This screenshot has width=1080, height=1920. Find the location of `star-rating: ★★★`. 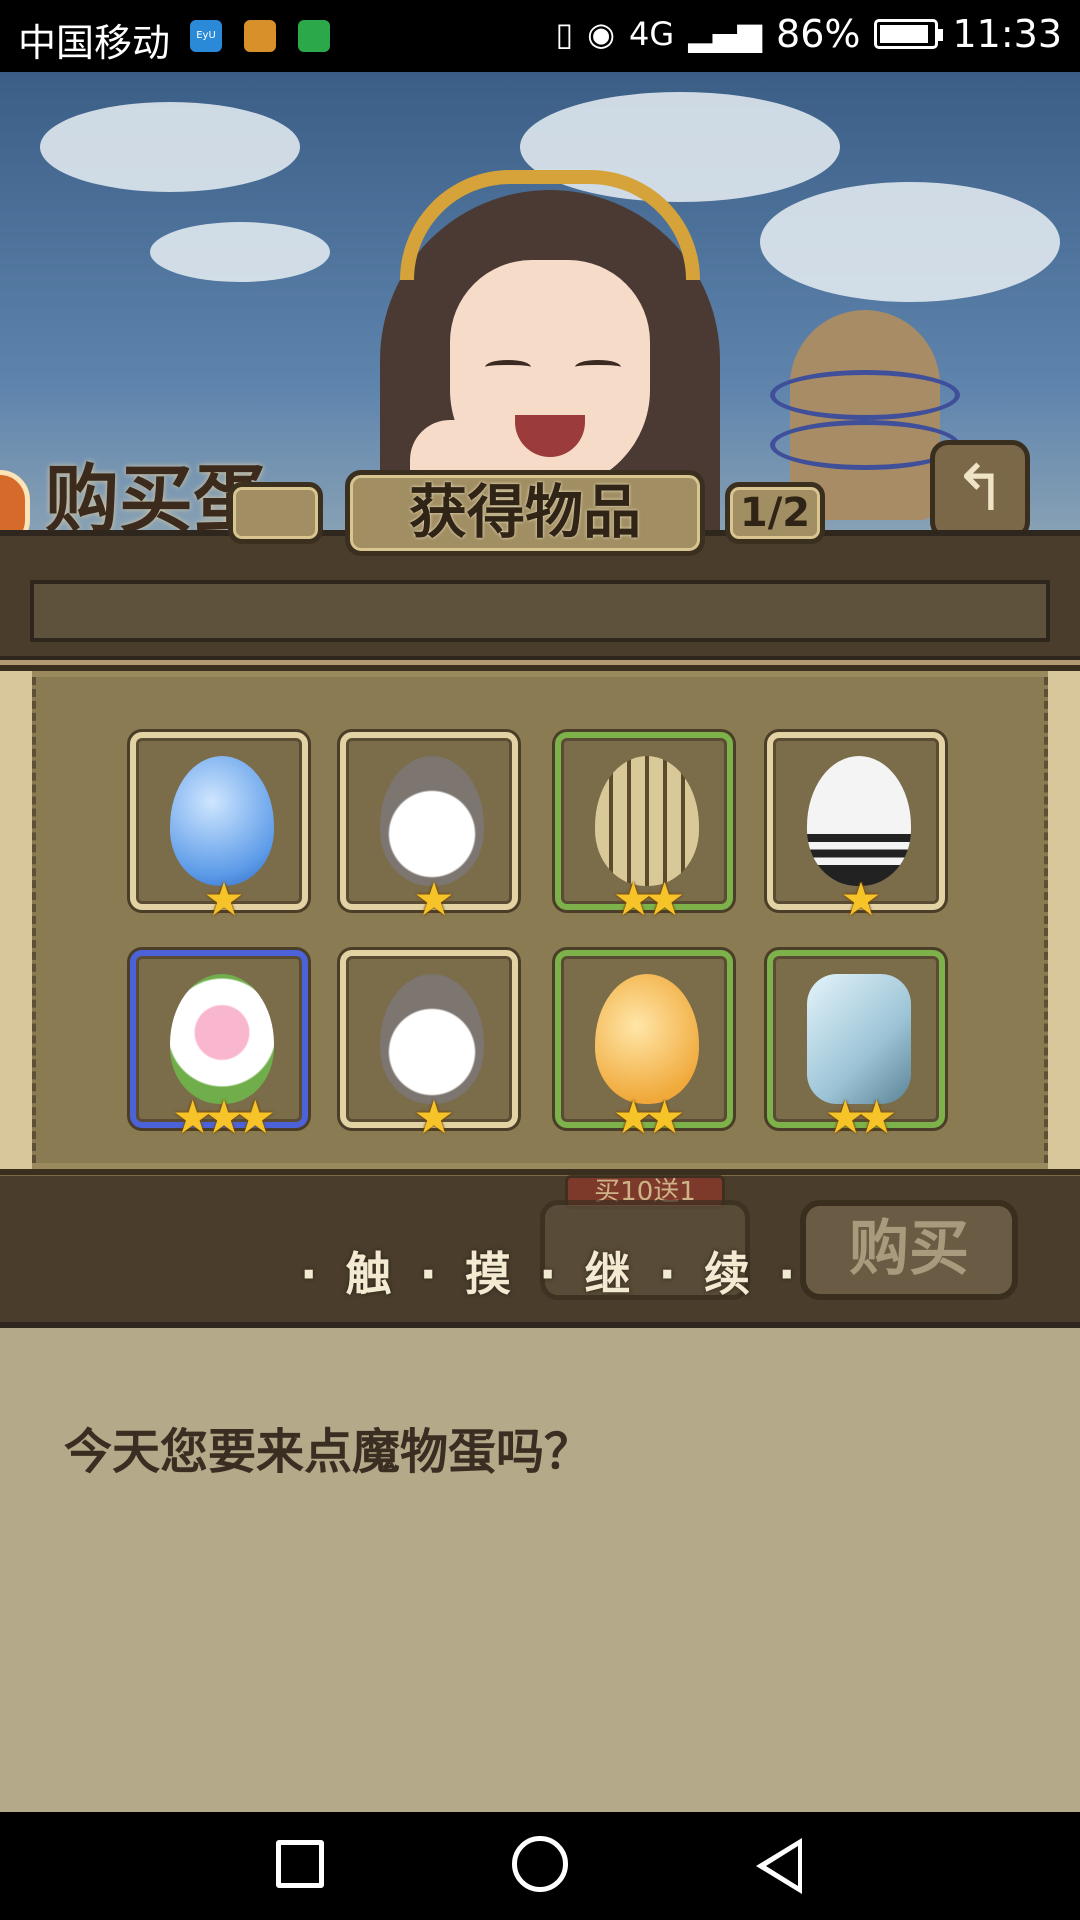

star-rating: ★★★ is located at coordinates (224, 1117).